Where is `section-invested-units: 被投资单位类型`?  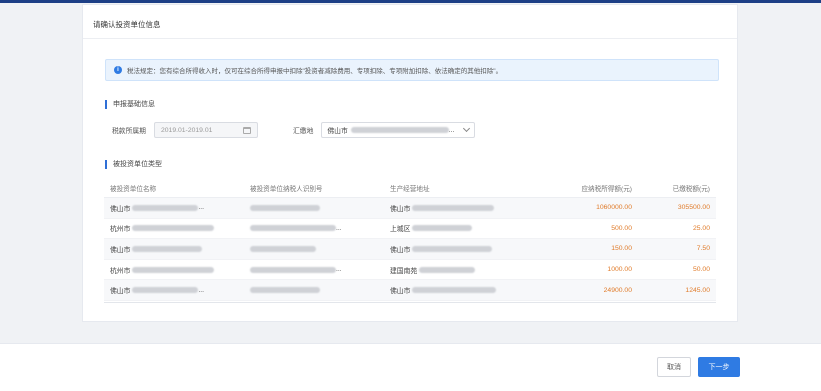 section-invested-units: 被投资单位类型 is located at coordinates (133, 164).